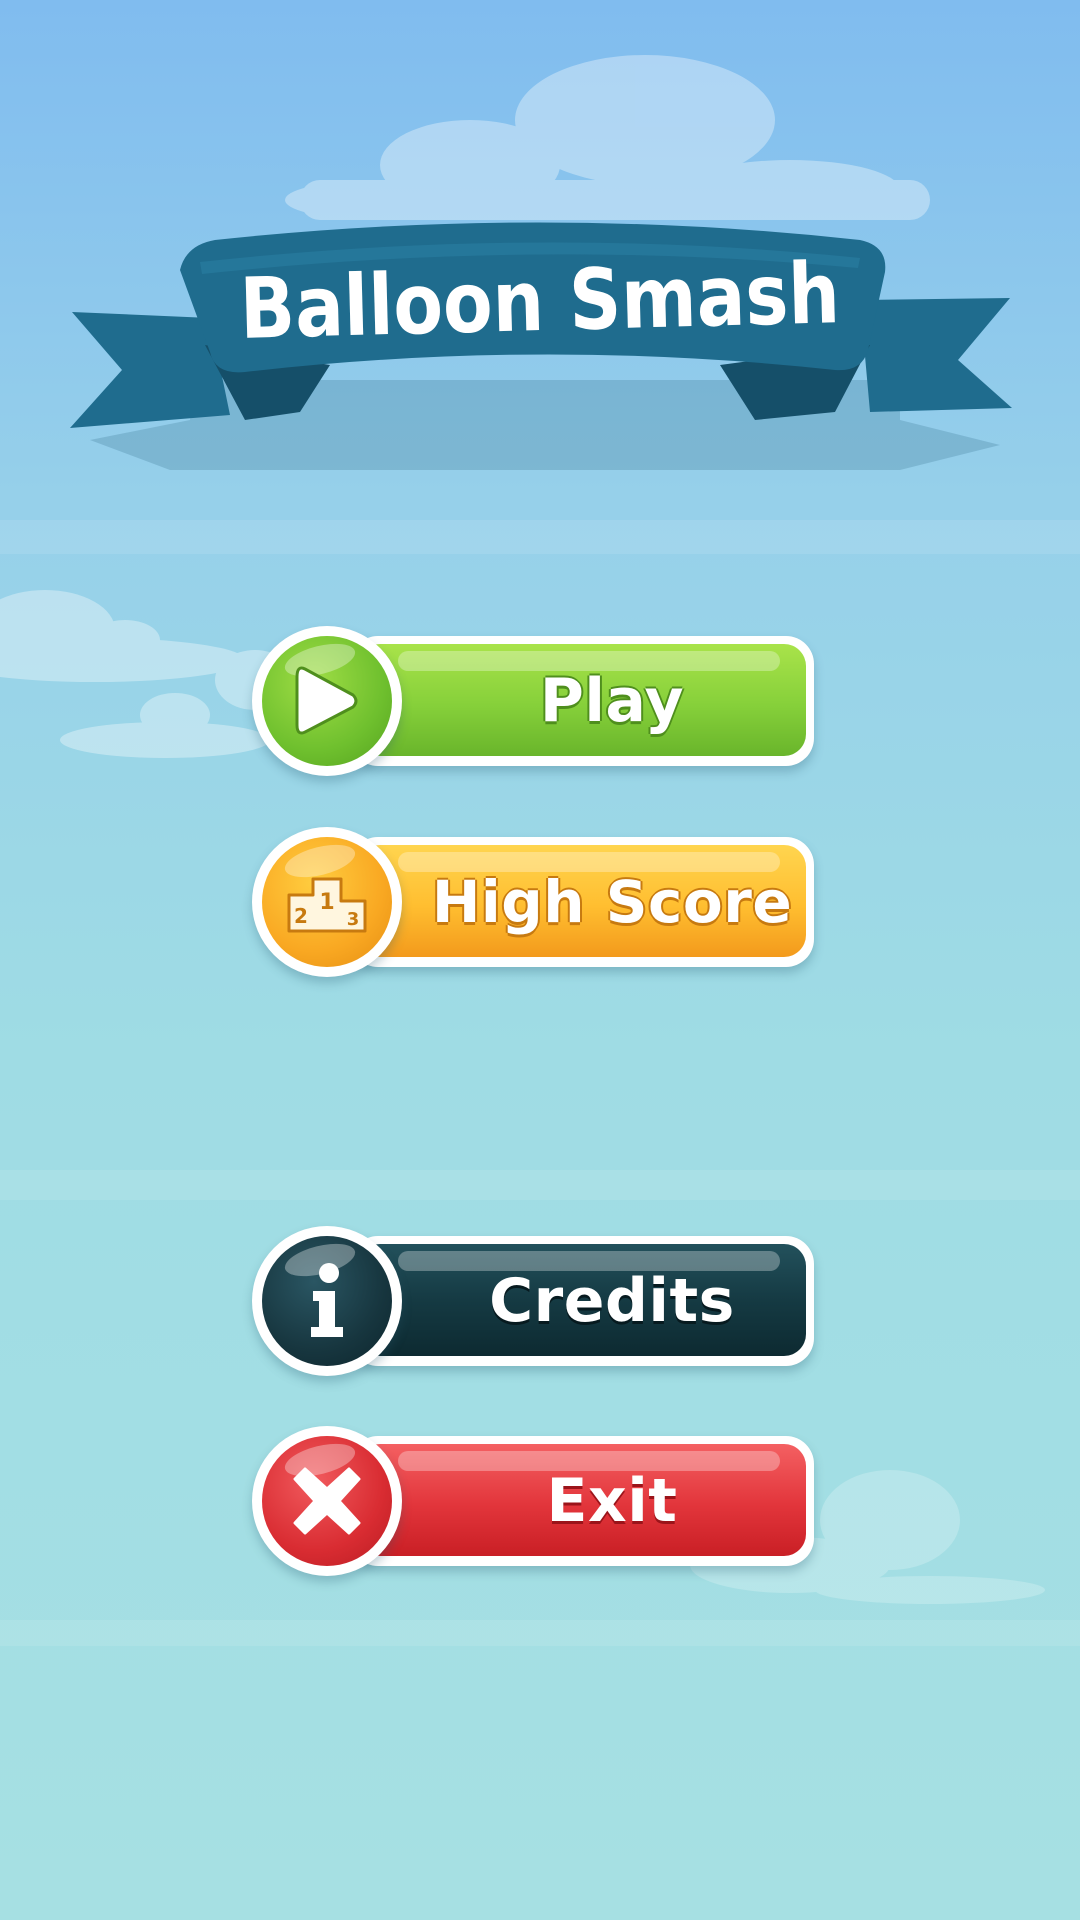 This screenshot has width=1080, height=1920. What do you see at coordinates (612, 701) in the screenshot?
I see `play-label: Play` at bounding box center [612, 701].